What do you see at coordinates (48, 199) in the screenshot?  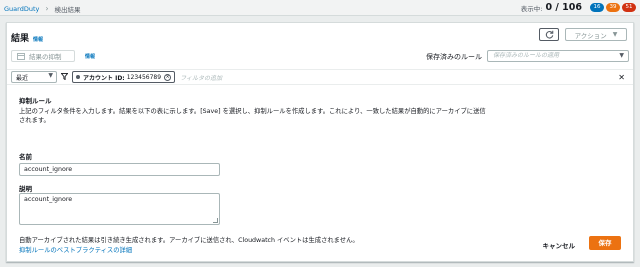 I see `description-value: account_ignore` at bounding box center [48, 199].